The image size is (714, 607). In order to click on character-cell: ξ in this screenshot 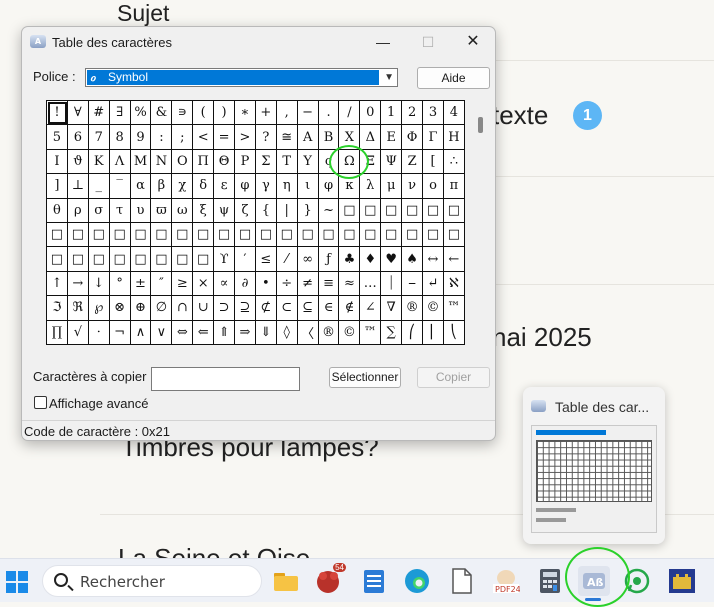, I will do `click(204, 210)`.